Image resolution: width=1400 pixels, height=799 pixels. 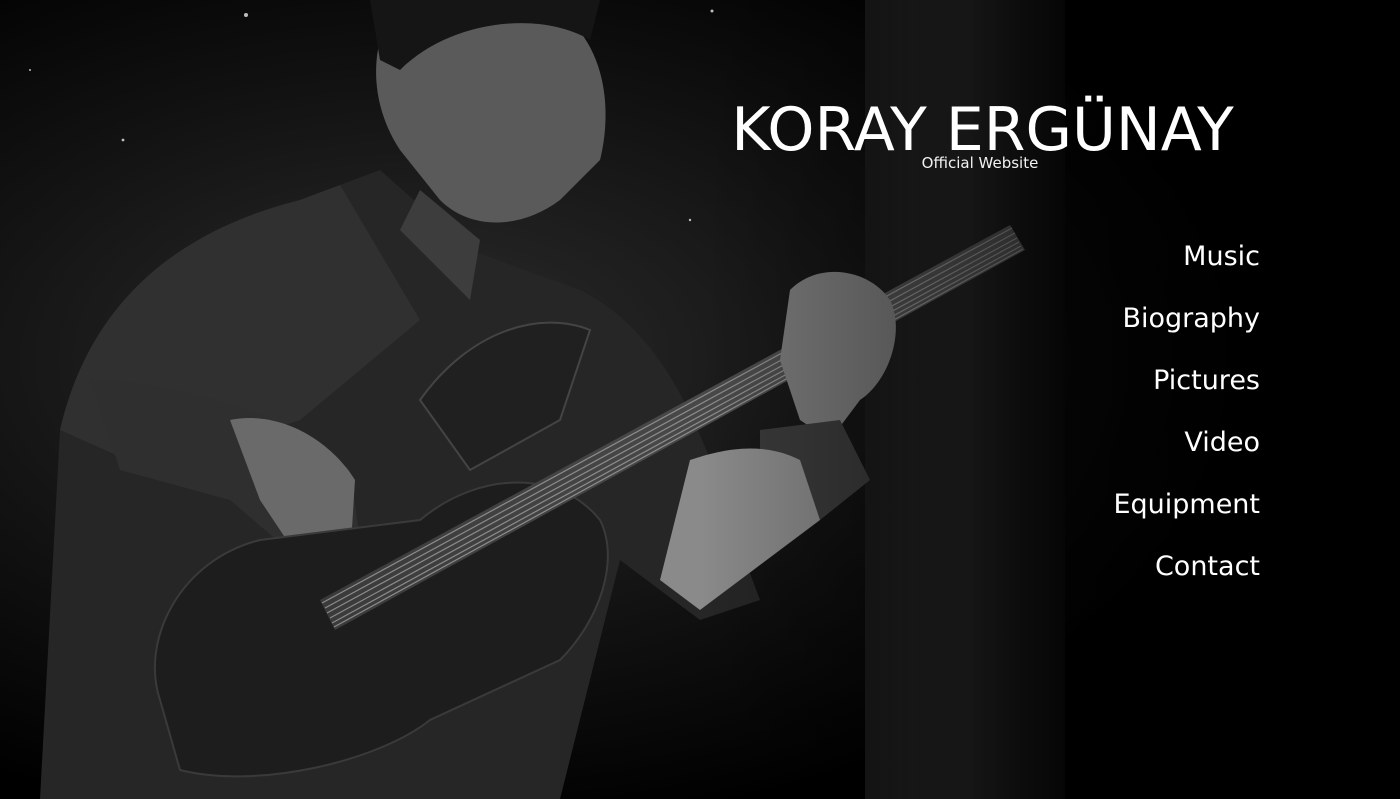 I want to click on site-subtitle: Official Website, so click(x=980, y=163).